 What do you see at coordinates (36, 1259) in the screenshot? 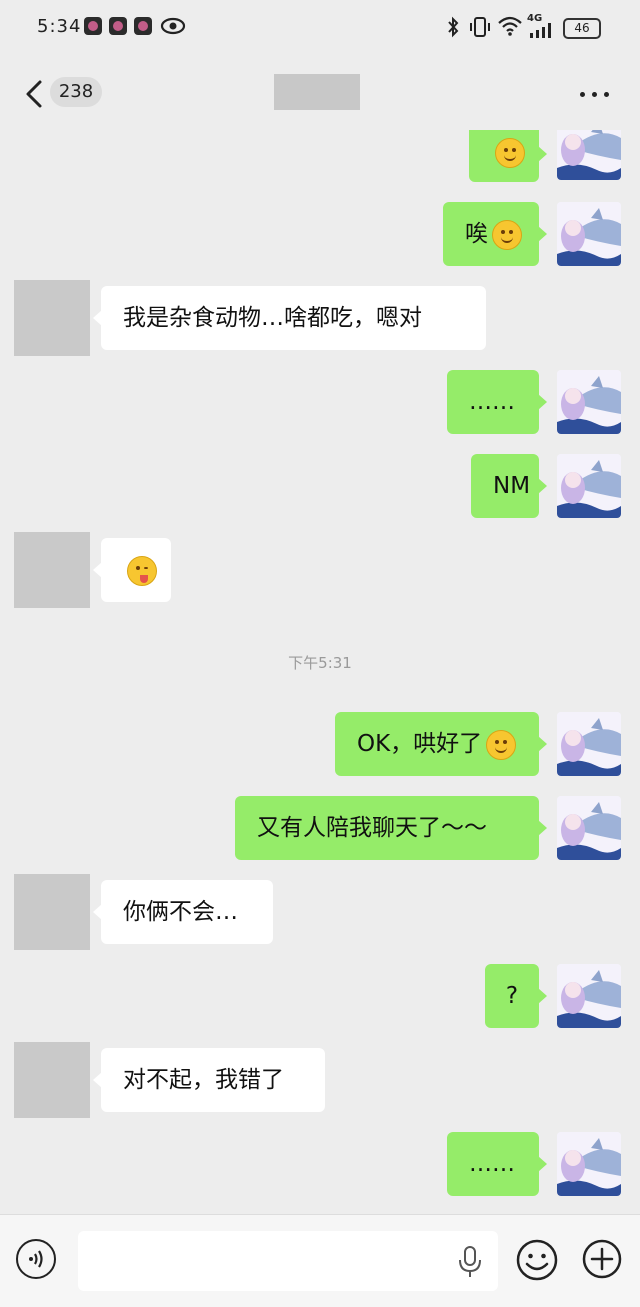
I see `voice-icon` at bounding box center [36, 1259].